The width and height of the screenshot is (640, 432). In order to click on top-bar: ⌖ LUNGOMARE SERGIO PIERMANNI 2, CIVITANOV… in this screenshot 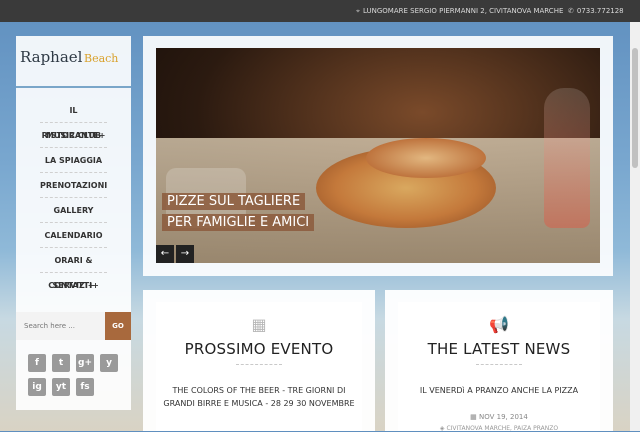, I will do `click(320, 11)`.